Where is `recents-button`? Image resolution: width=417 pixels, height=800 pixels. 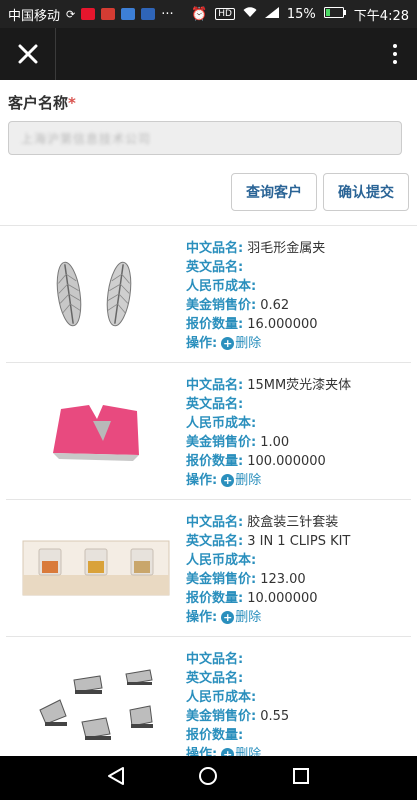 recents-button is located at coordinates (301, 778).